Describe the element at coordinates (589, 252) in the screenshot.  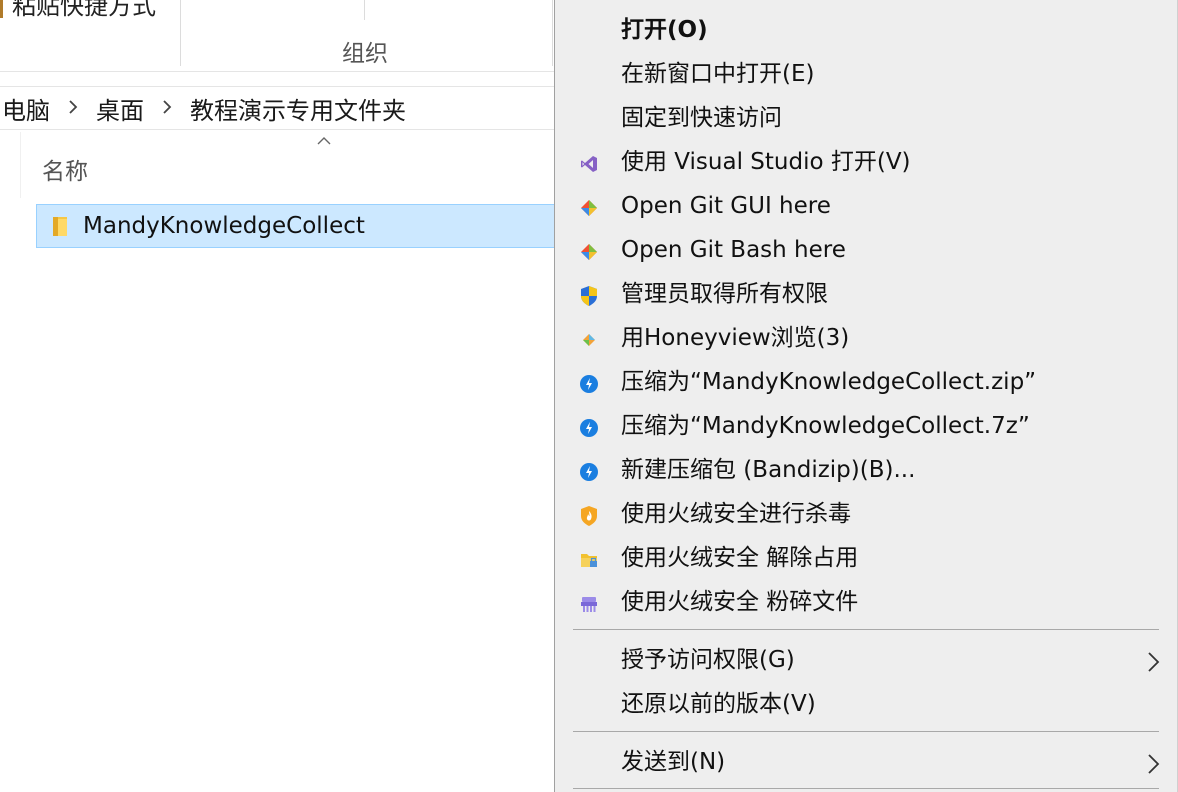
I see `git-bash-icon` at that location.